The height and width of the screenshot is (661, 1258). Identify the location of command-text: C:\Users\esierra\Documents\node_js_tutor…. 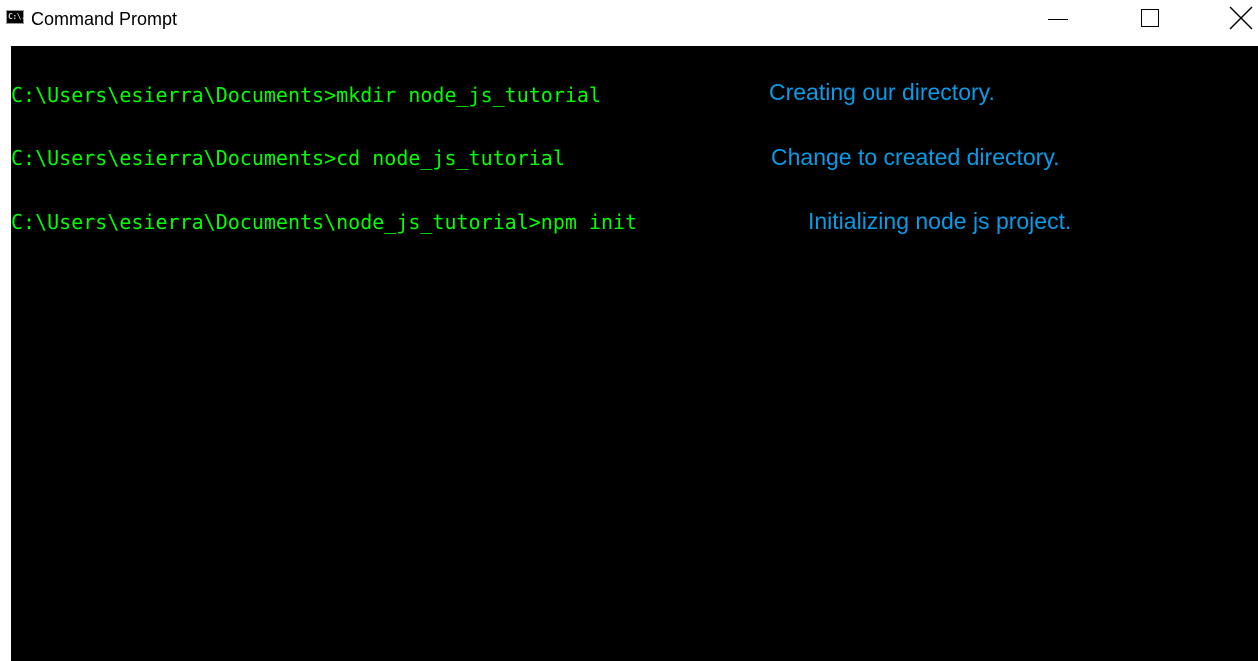
(324, 222).